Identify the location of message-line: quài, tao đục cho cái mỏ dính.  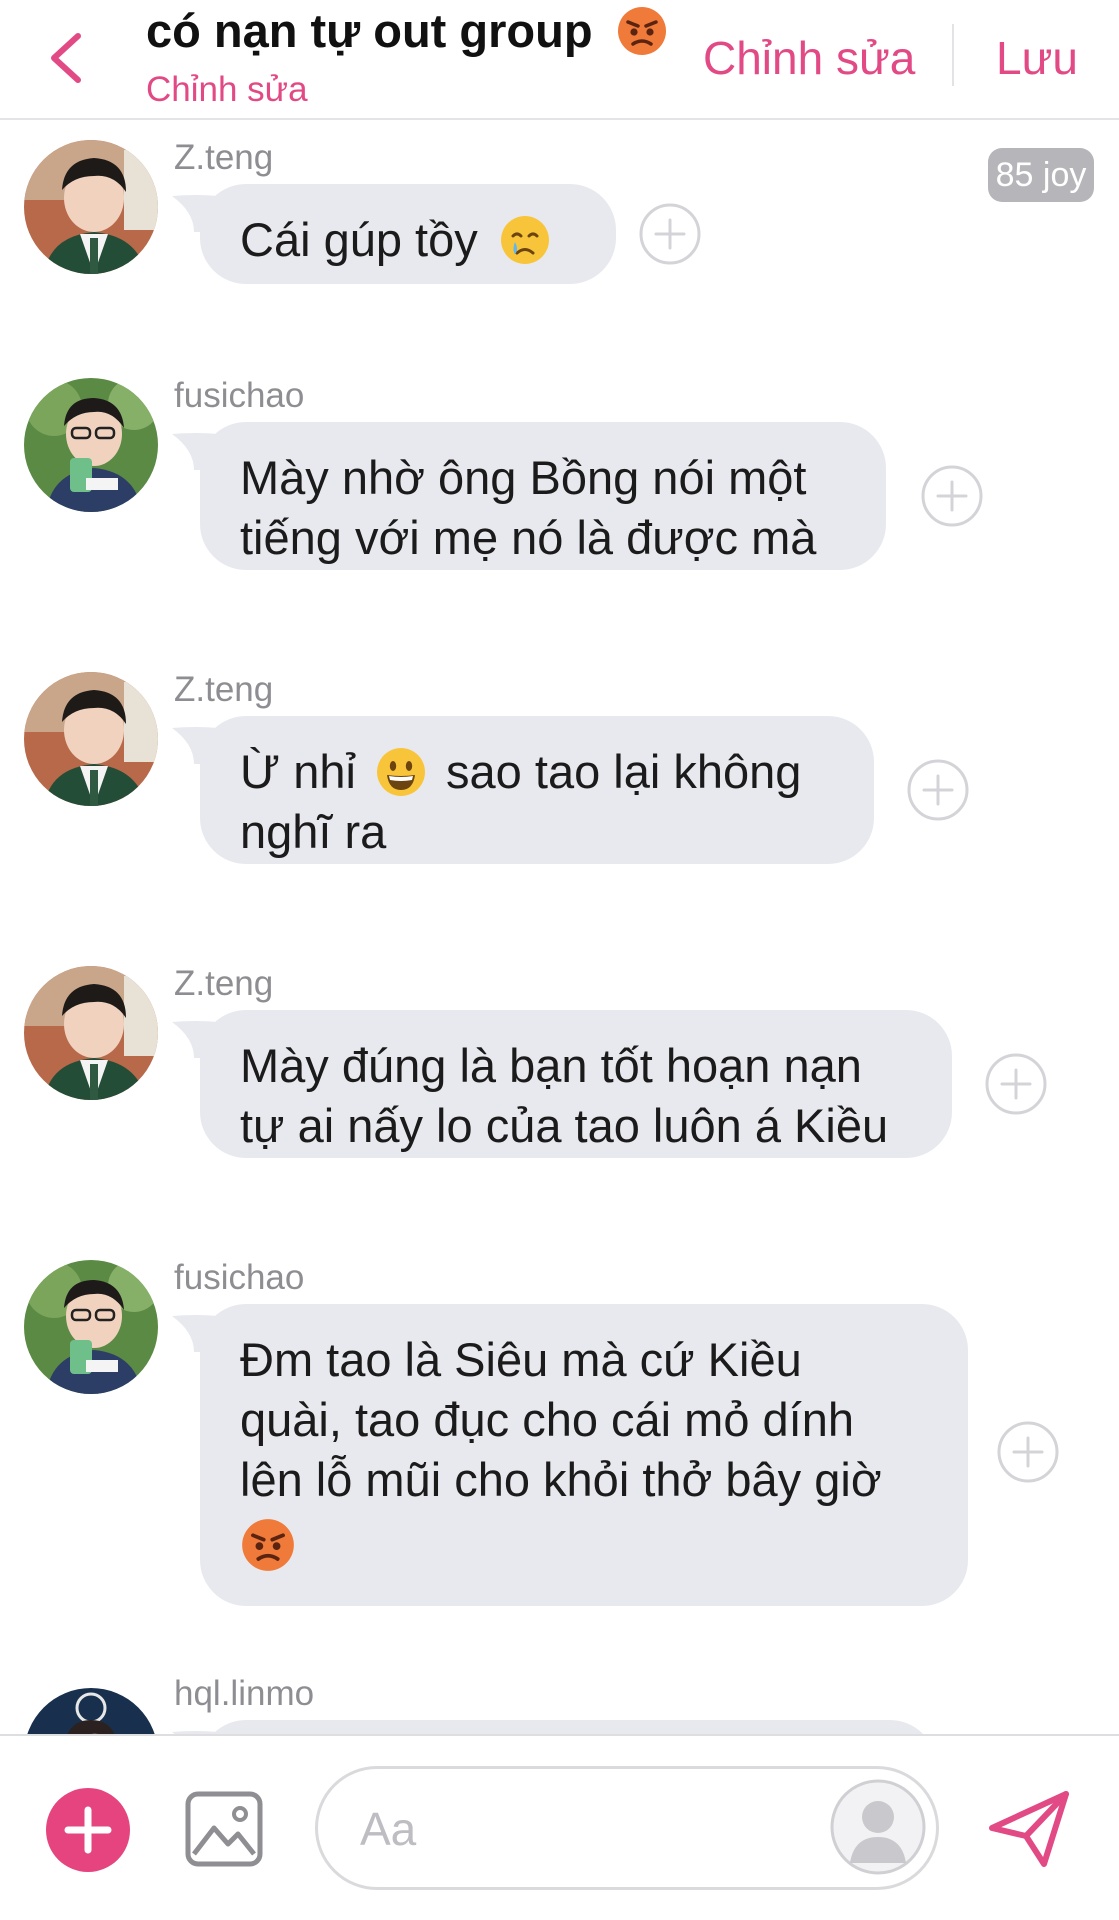
(547, 1419).